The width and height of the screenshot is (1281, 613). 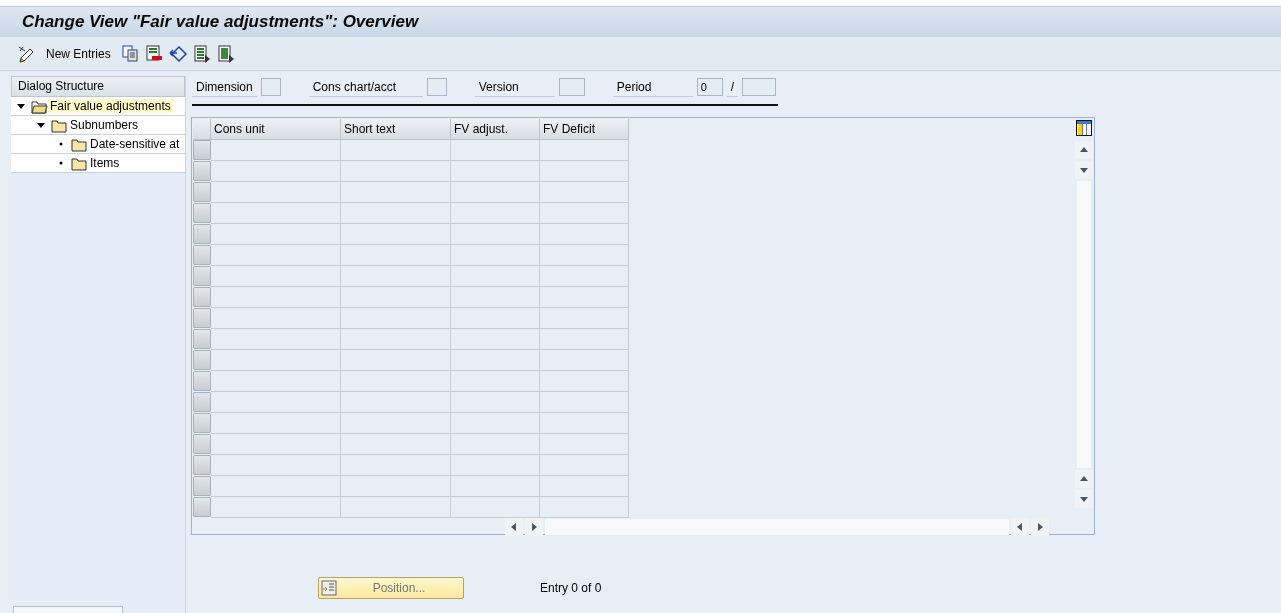 I want to click on tree-node: Subnumbers, so click(x=98, y=125).